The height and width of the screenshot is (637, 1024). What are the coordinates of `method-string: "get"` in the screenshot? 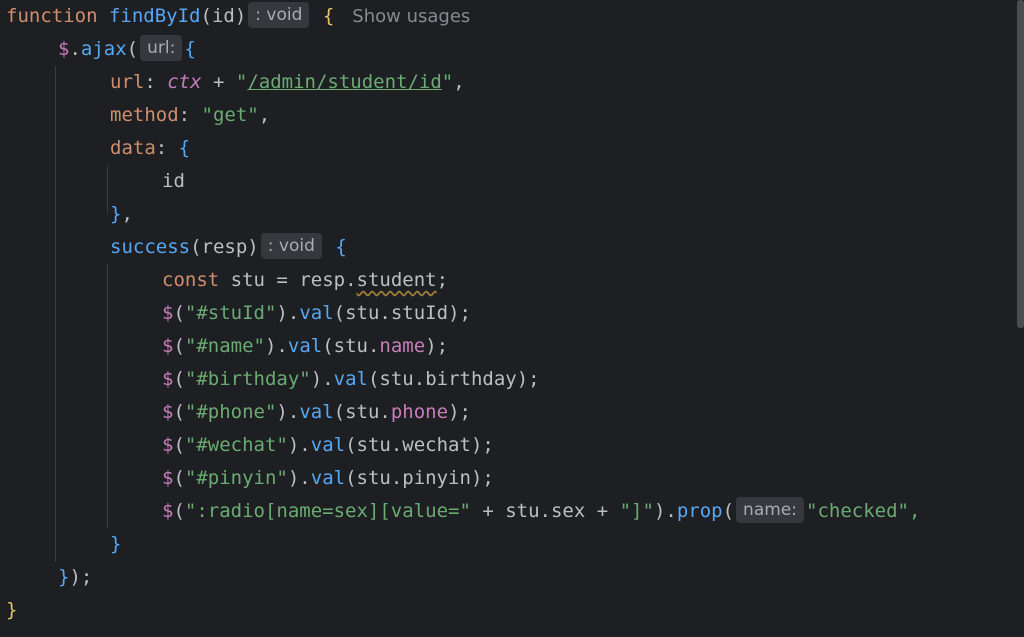 It's located at (230, 115).